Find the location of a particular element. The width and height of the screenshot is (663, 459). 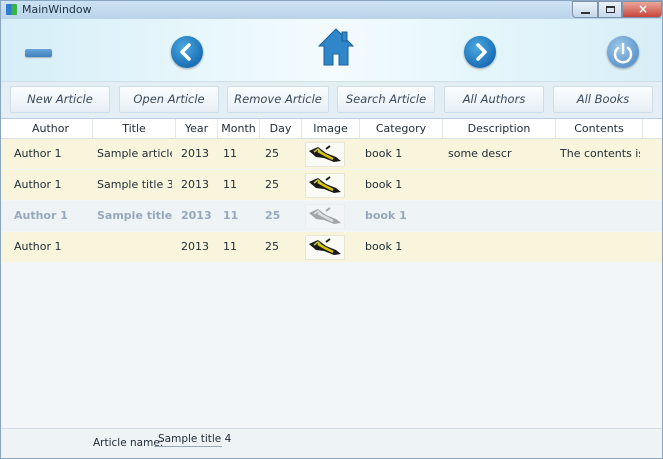

power-button is located at coordinates (623, 52).